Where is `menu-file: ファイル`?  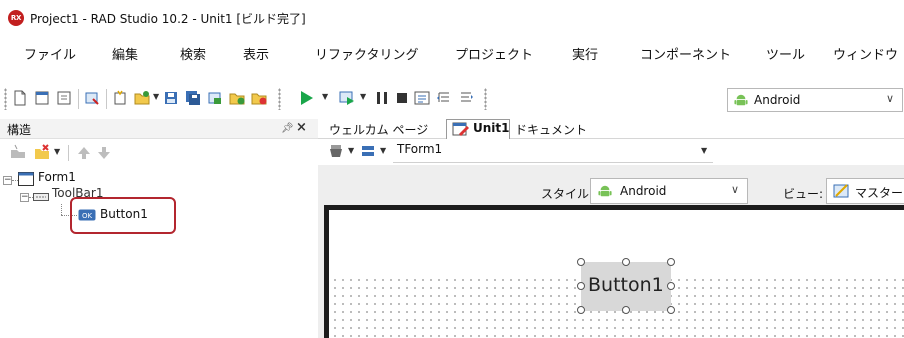 menu-file: ファイル is located at coordinates (50, 53).